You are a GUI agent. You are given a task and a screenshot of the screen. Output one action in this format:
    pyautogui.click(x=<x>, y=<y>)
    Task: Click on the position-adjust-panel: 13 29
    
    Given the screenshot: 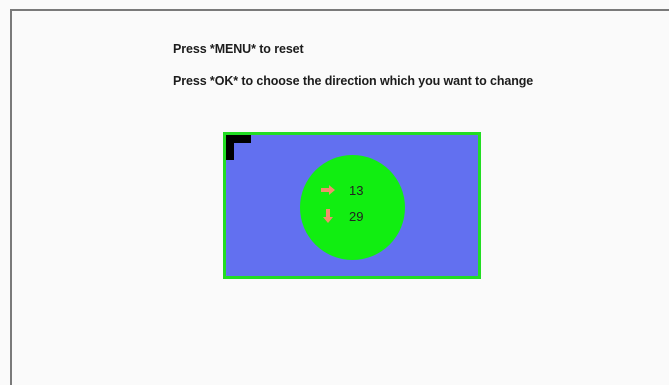 What is the action you would take?
    pyautogui.click(x=352, y=205)
    